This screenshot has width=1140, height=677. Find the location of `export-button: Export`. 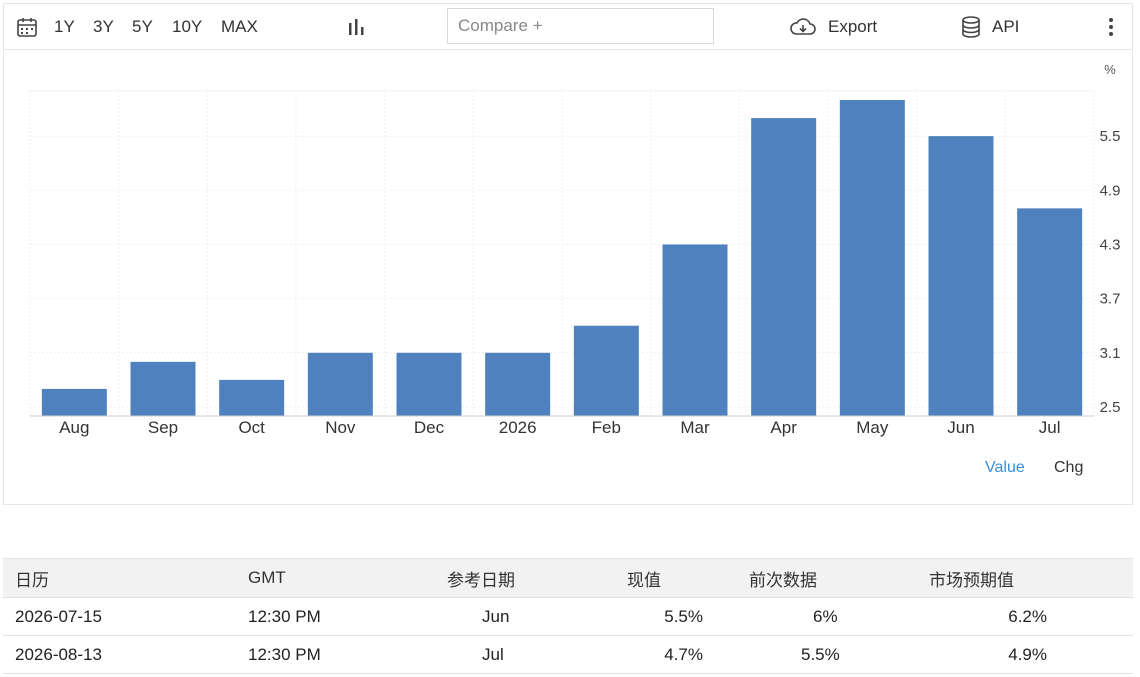

export-button: Export is located at coordinates (852, 27).